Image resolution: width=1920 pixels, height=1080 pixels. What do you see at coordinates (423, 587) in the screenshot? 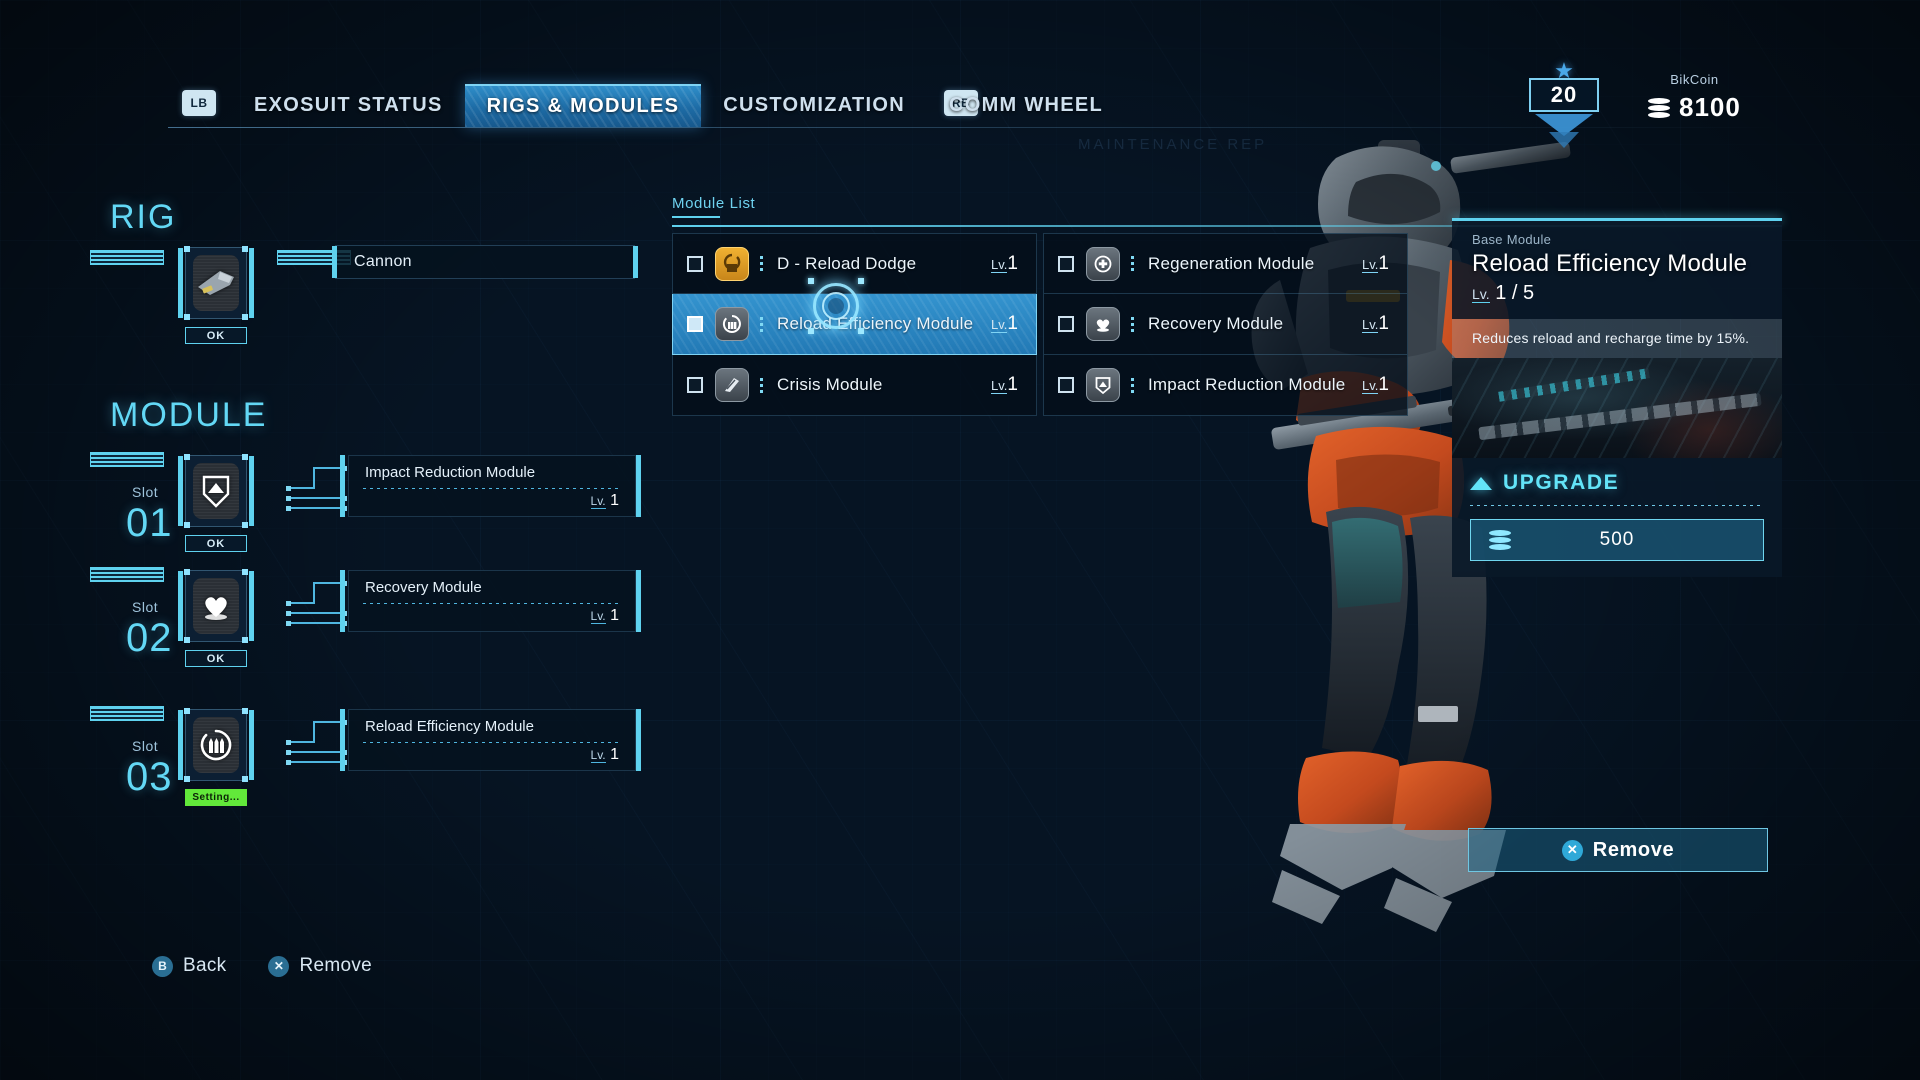
I see `slot-02-module-name: Recovery Module` at bounding box center [423, 587].